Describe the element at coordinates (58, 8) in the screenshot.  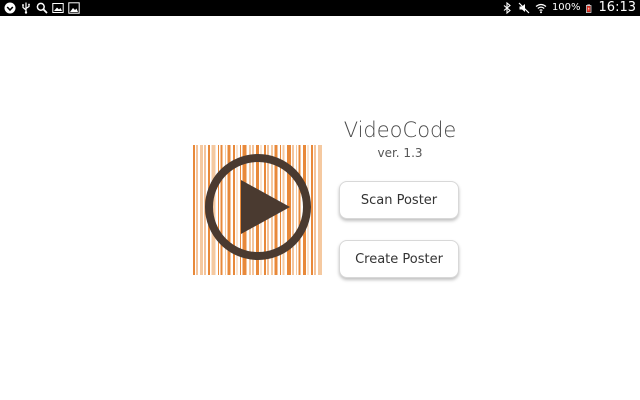
I see `gallery-icon` at that location.